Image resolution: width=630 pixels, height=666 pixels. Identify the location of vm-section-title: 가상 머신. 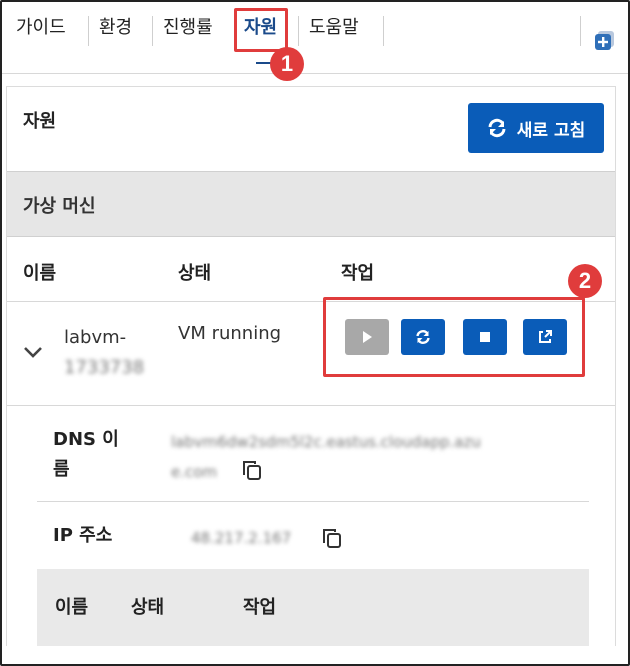
(59, 206).